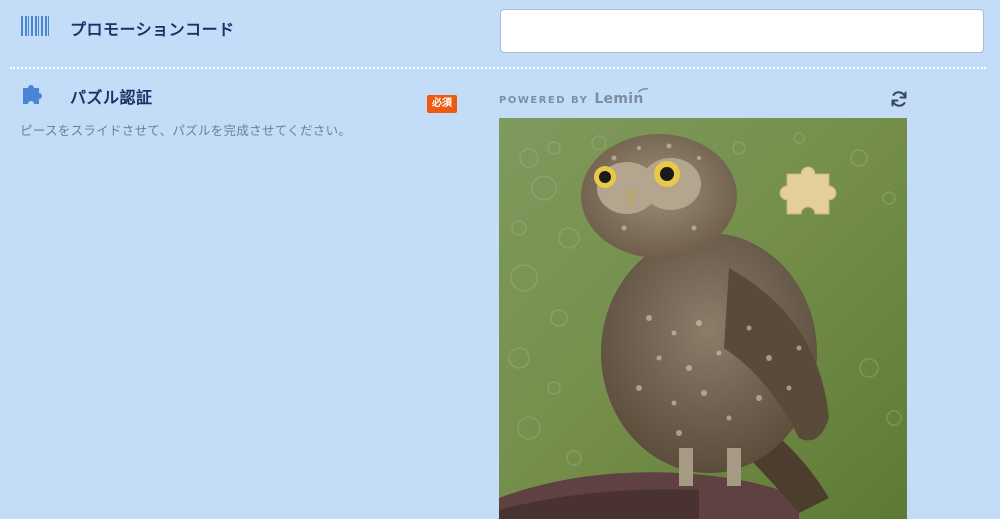  Describe the element at coordinates (899, 99) in the screenshot. I see `refresh-icon` at that location.